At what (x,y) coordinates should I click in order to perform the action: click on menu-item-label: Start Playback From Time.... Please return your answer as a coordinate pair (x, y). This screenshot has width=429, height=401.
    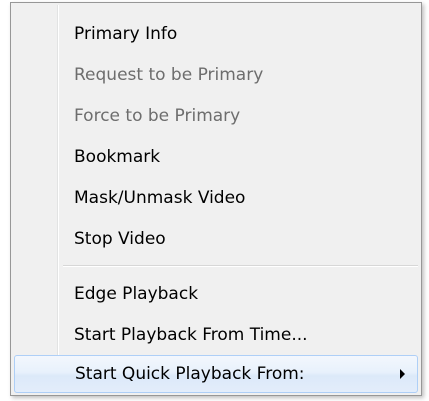
    Looking at the image, I should click on (191, 335).